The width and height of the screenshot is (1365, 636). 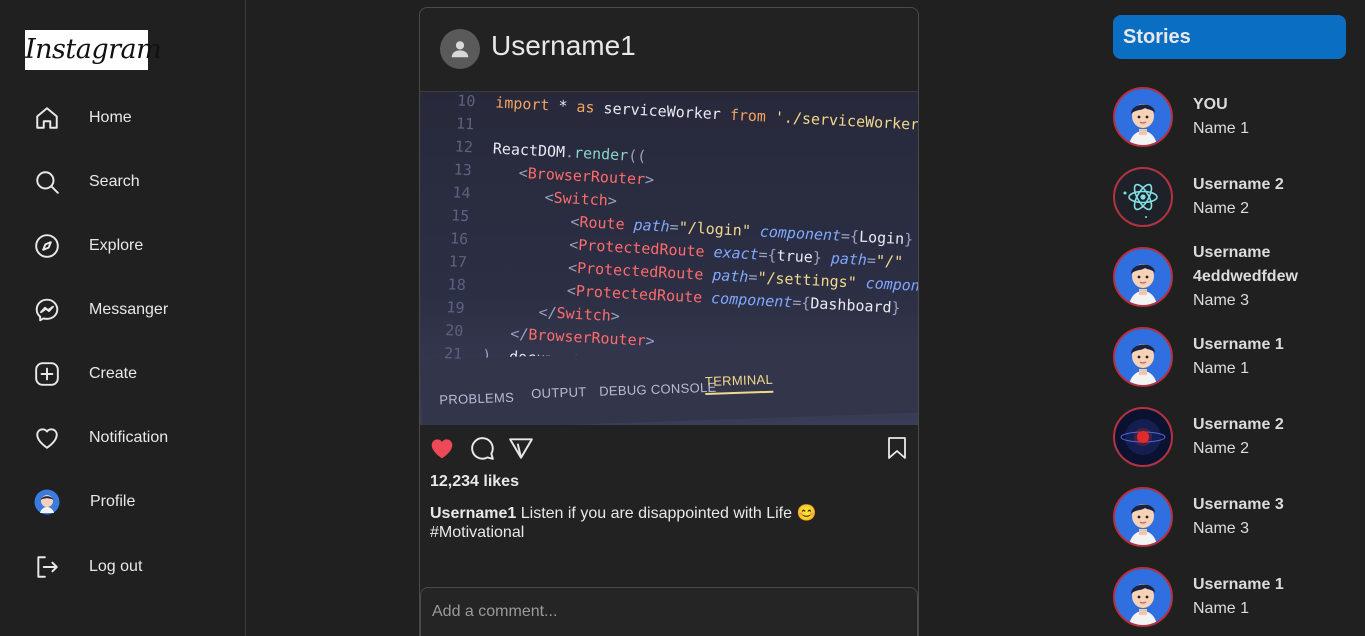 I want to click on sidebar-item-home: Home, so click(x=82, y=118).